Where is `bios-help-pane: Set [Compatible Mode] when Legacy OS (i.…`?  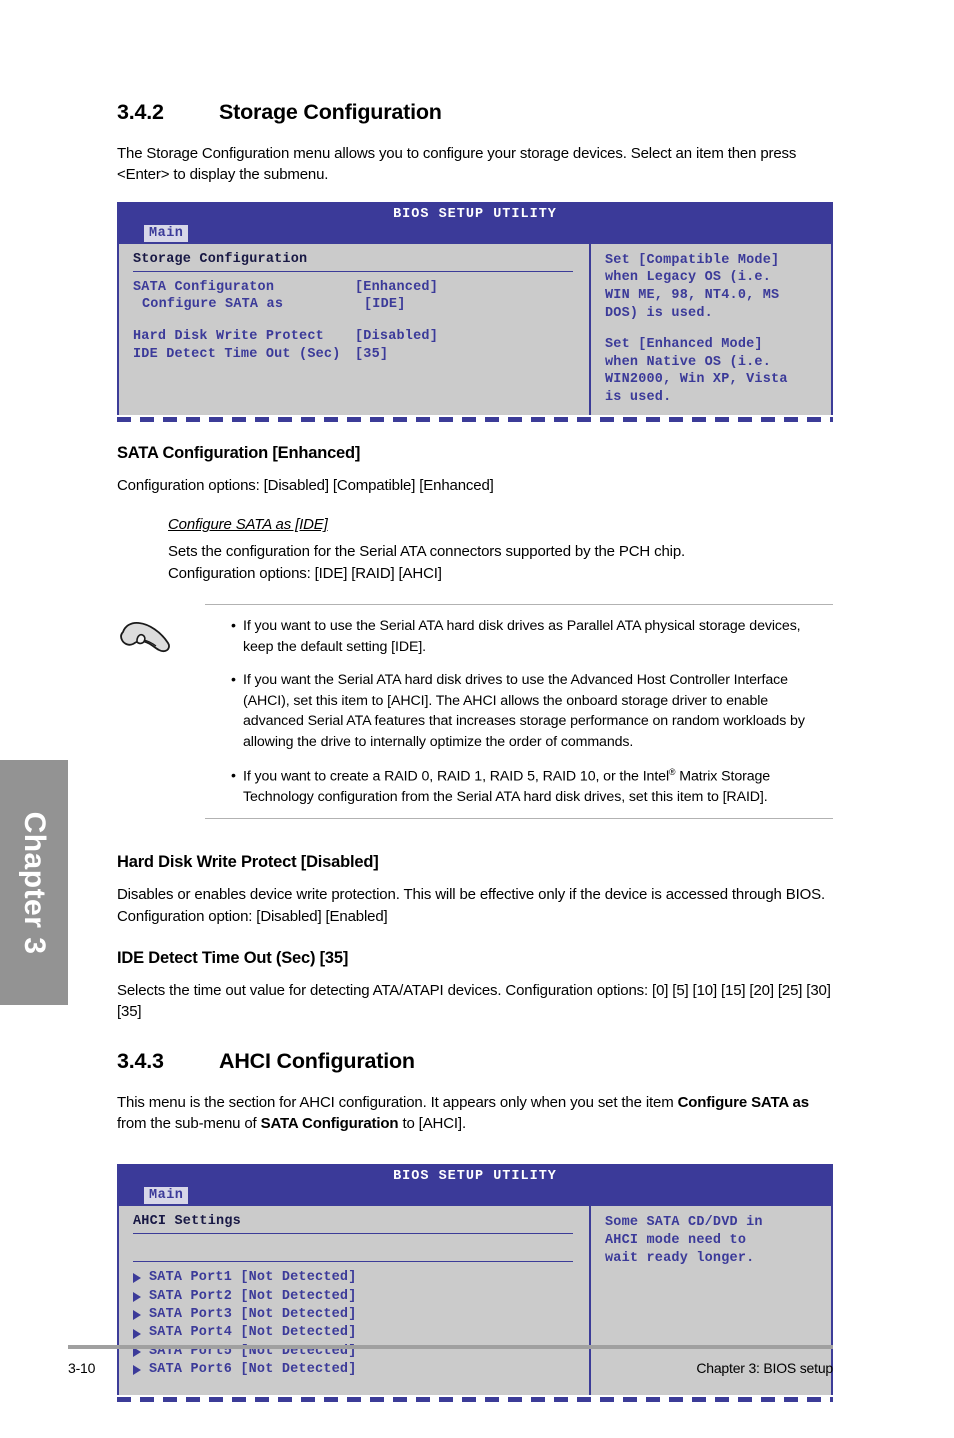
bios-help-pane: Set [Compatible Mode] when Legacy OS (i.… is located at coordinates (710, 329).